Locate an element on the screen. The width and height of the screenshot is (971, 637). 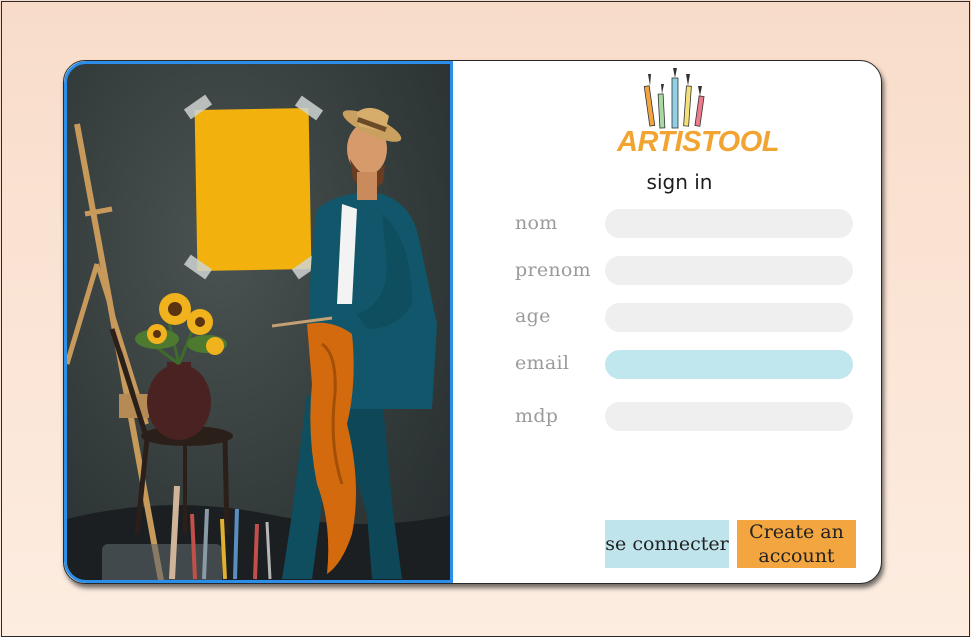
nom-label: nom is located at coordinates (536, 223).